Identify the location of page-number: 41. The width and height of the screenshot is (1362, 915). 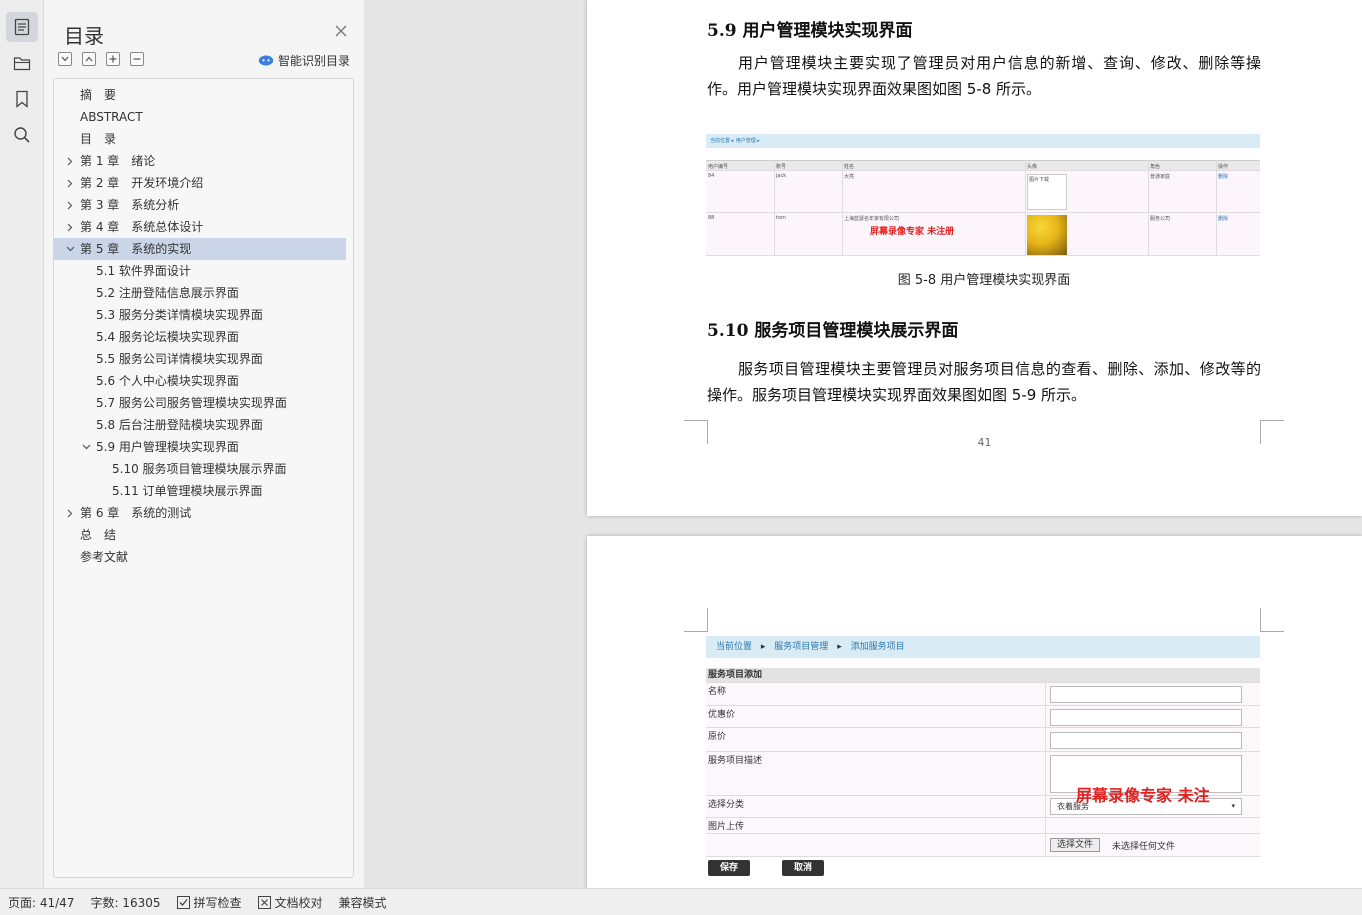
(984, 442).